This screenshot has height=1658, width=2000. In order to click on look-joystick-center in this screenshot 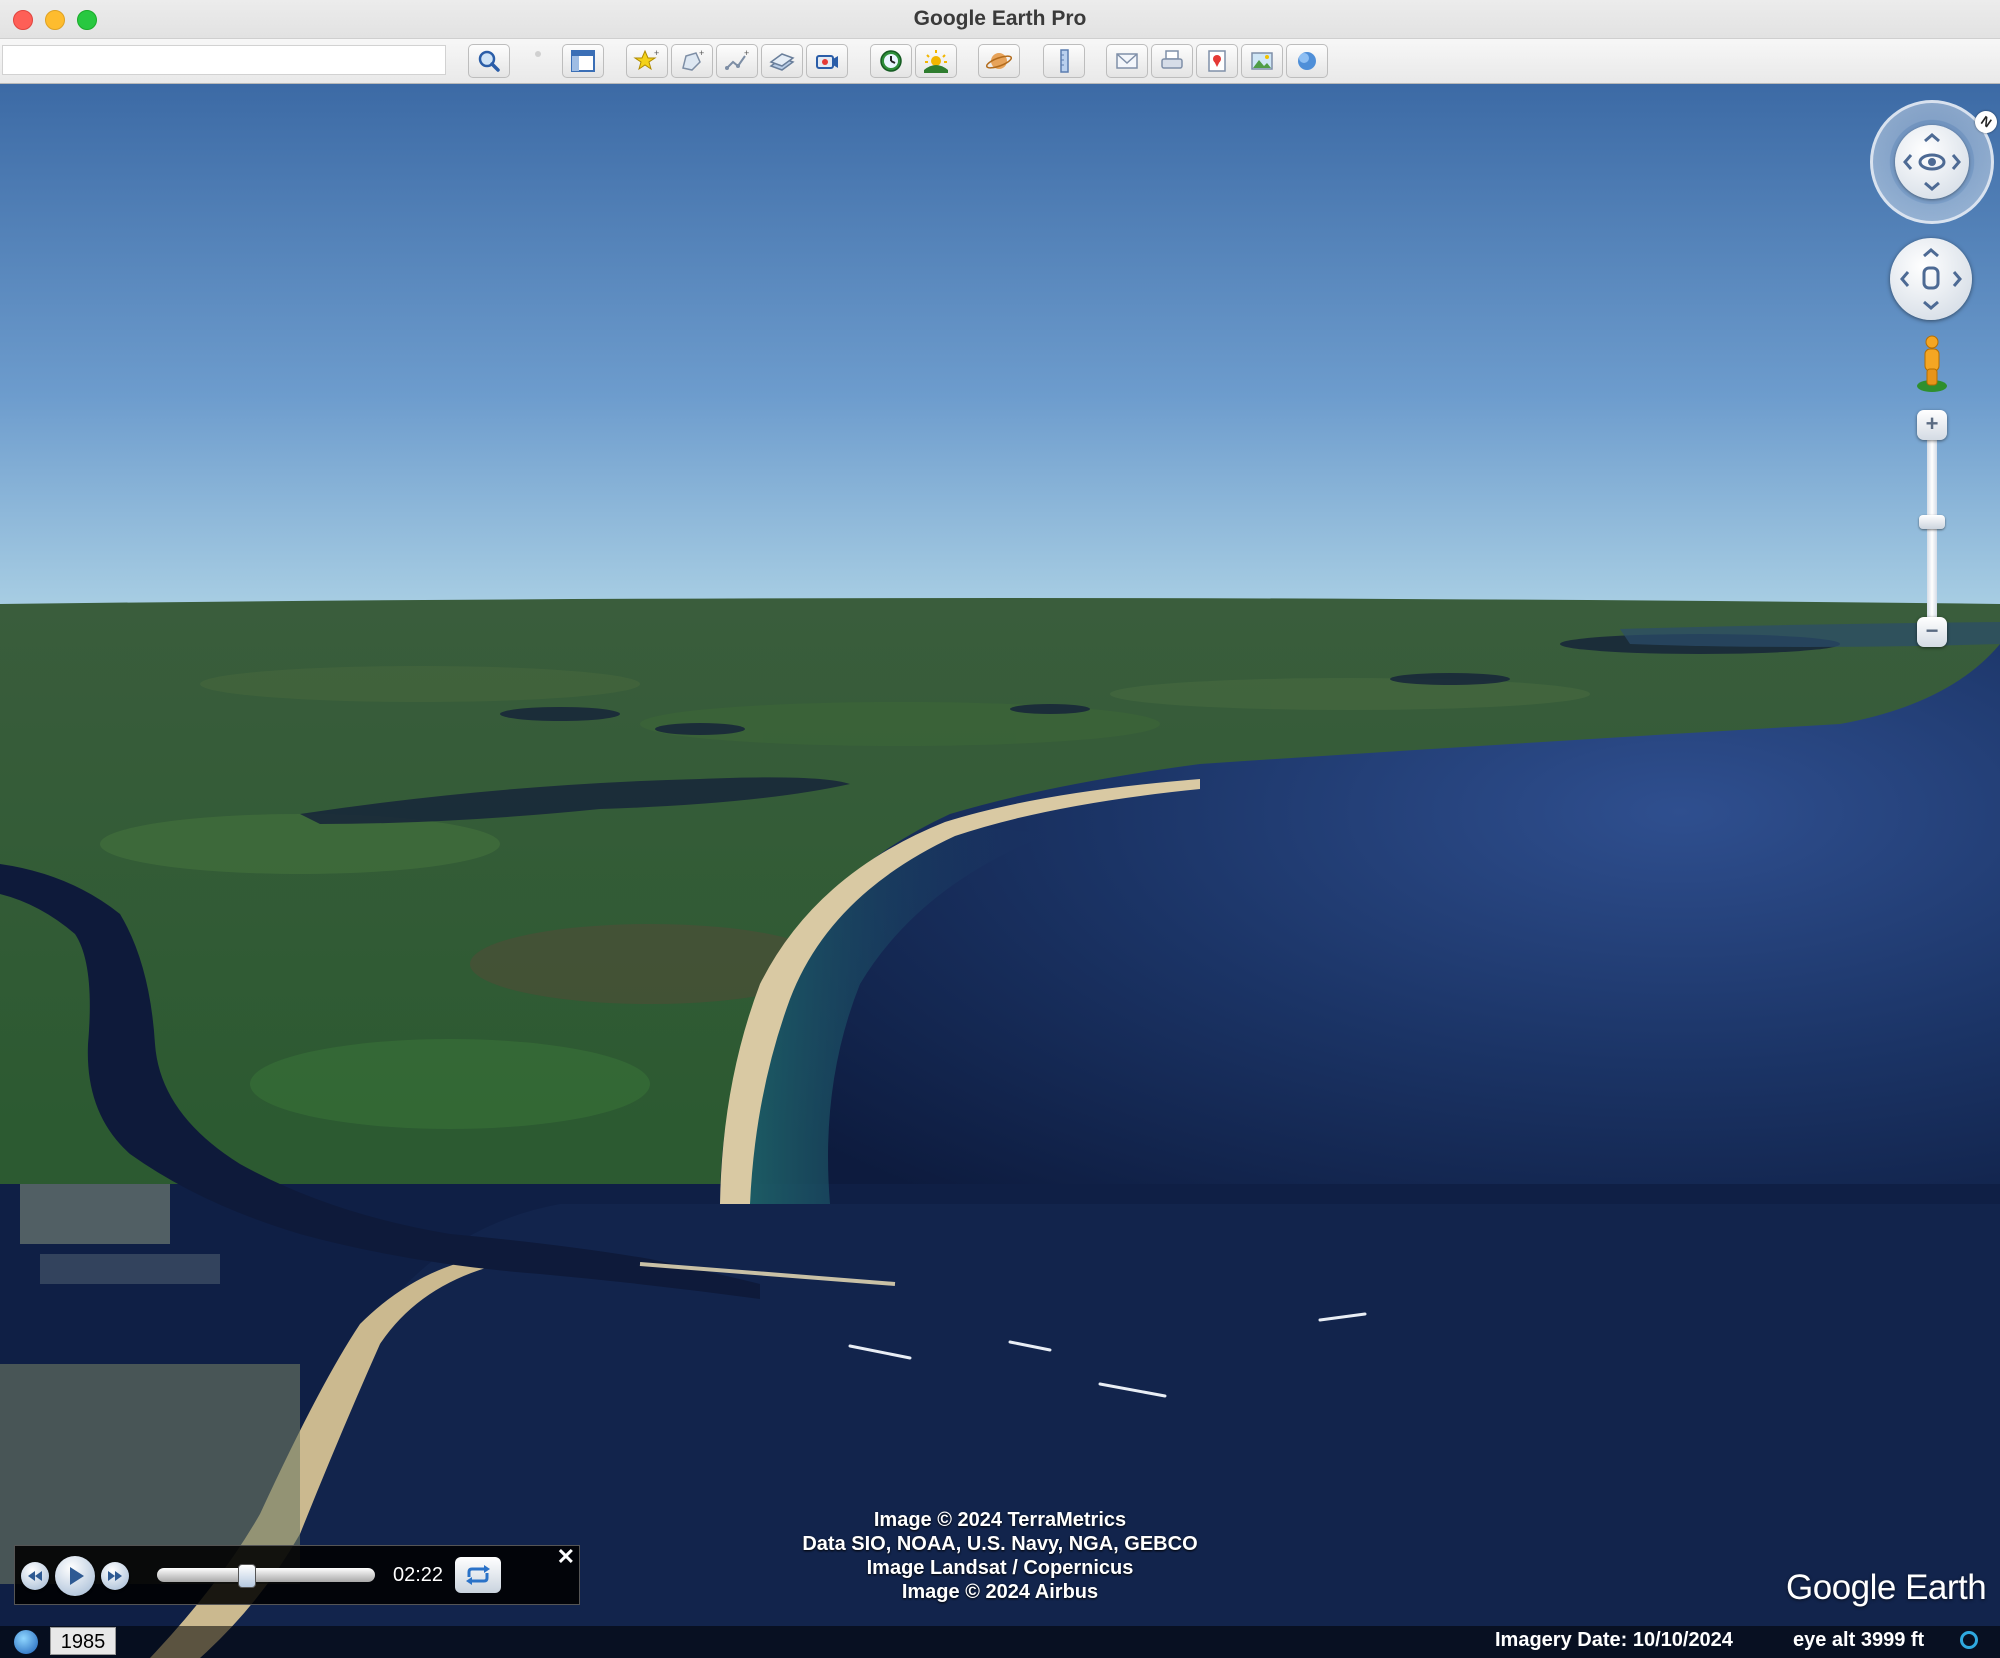, I will do `click(1932, 162)`.